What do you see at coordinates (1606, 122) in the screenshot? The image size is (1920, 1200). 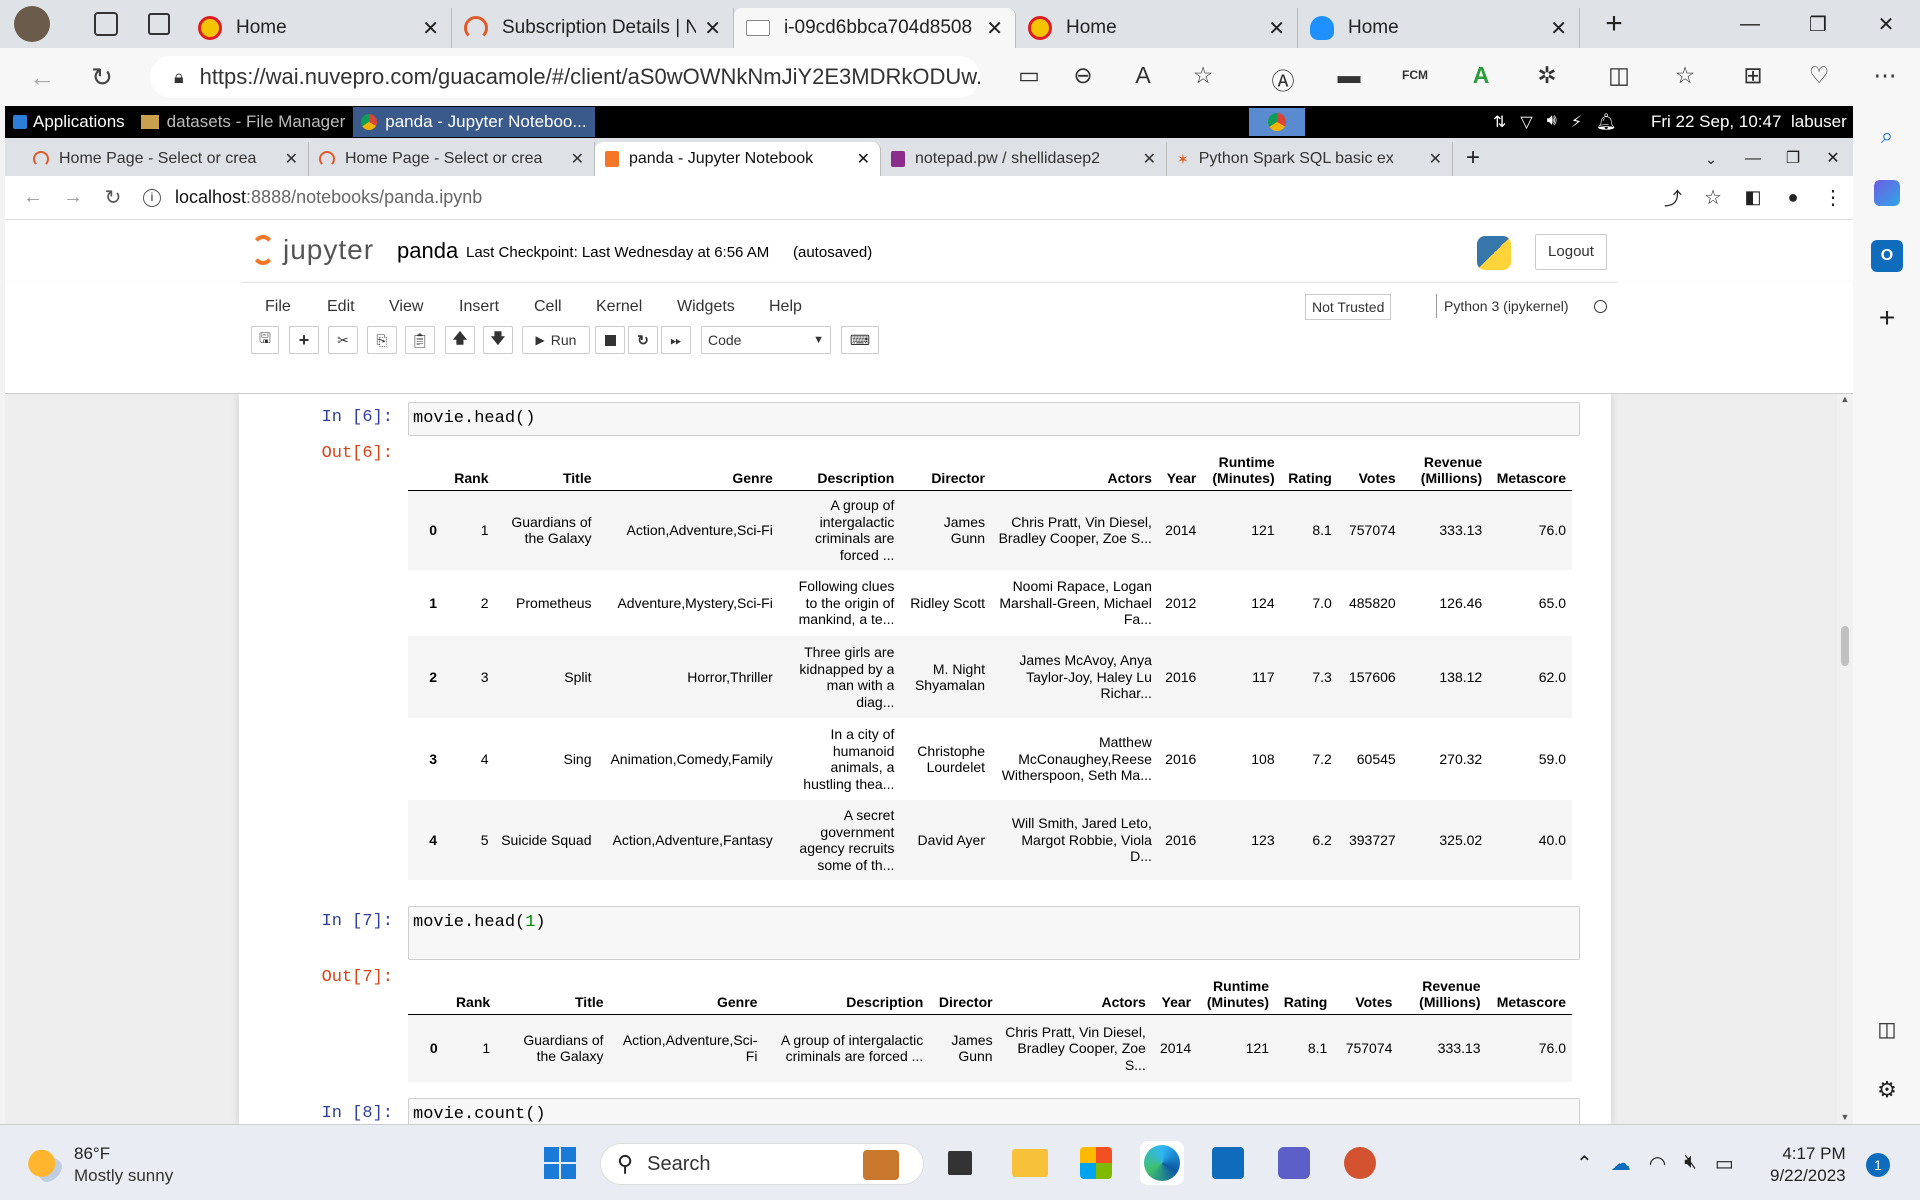 I see `notification-bell-icon: 🔔︎` at bounding box center [1606, 122].